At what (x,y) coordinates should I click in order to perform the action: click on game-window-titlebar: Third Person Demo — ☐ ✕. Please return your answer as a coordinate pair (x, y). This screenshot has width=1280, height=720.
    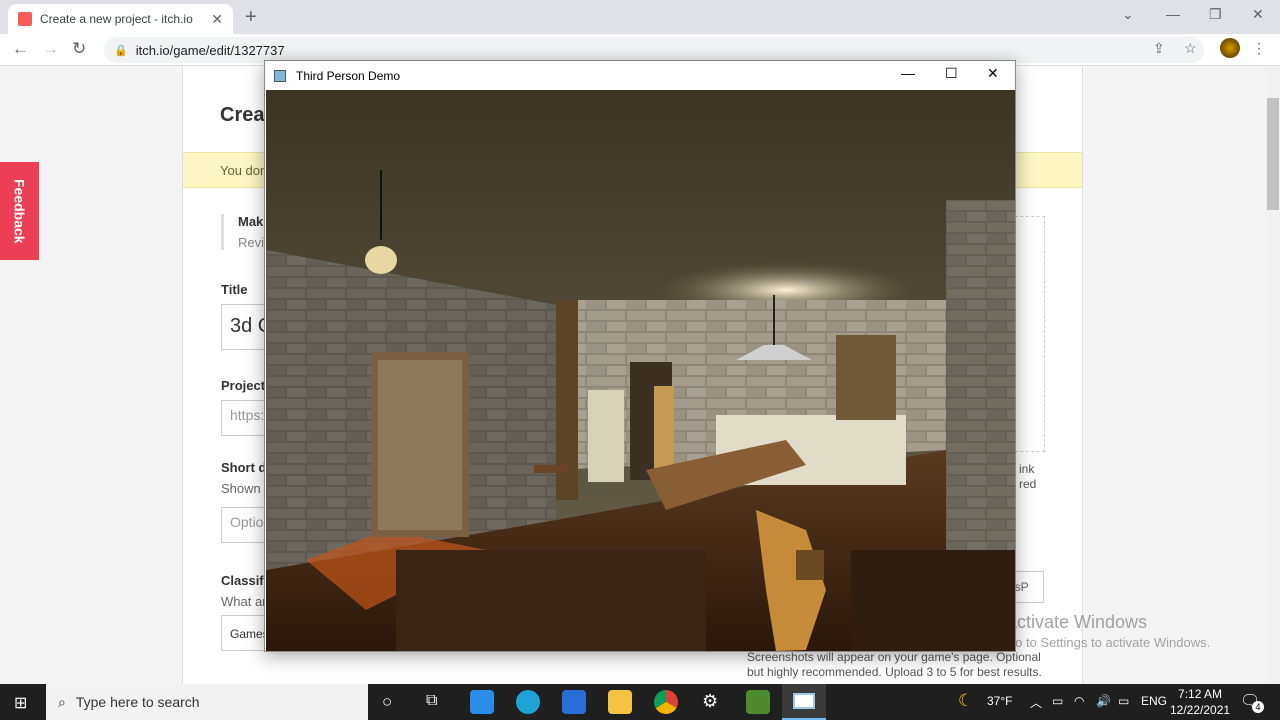
    Looking at the image, I should click on (640, 75).